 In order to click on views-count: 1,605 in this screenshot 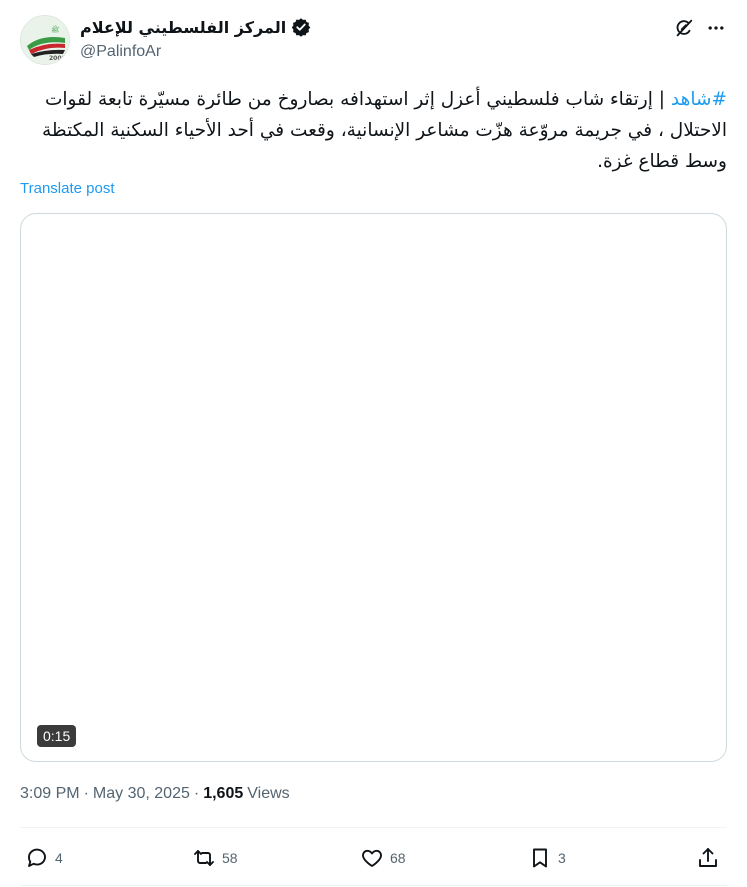, I will do `click(223, 793)`.